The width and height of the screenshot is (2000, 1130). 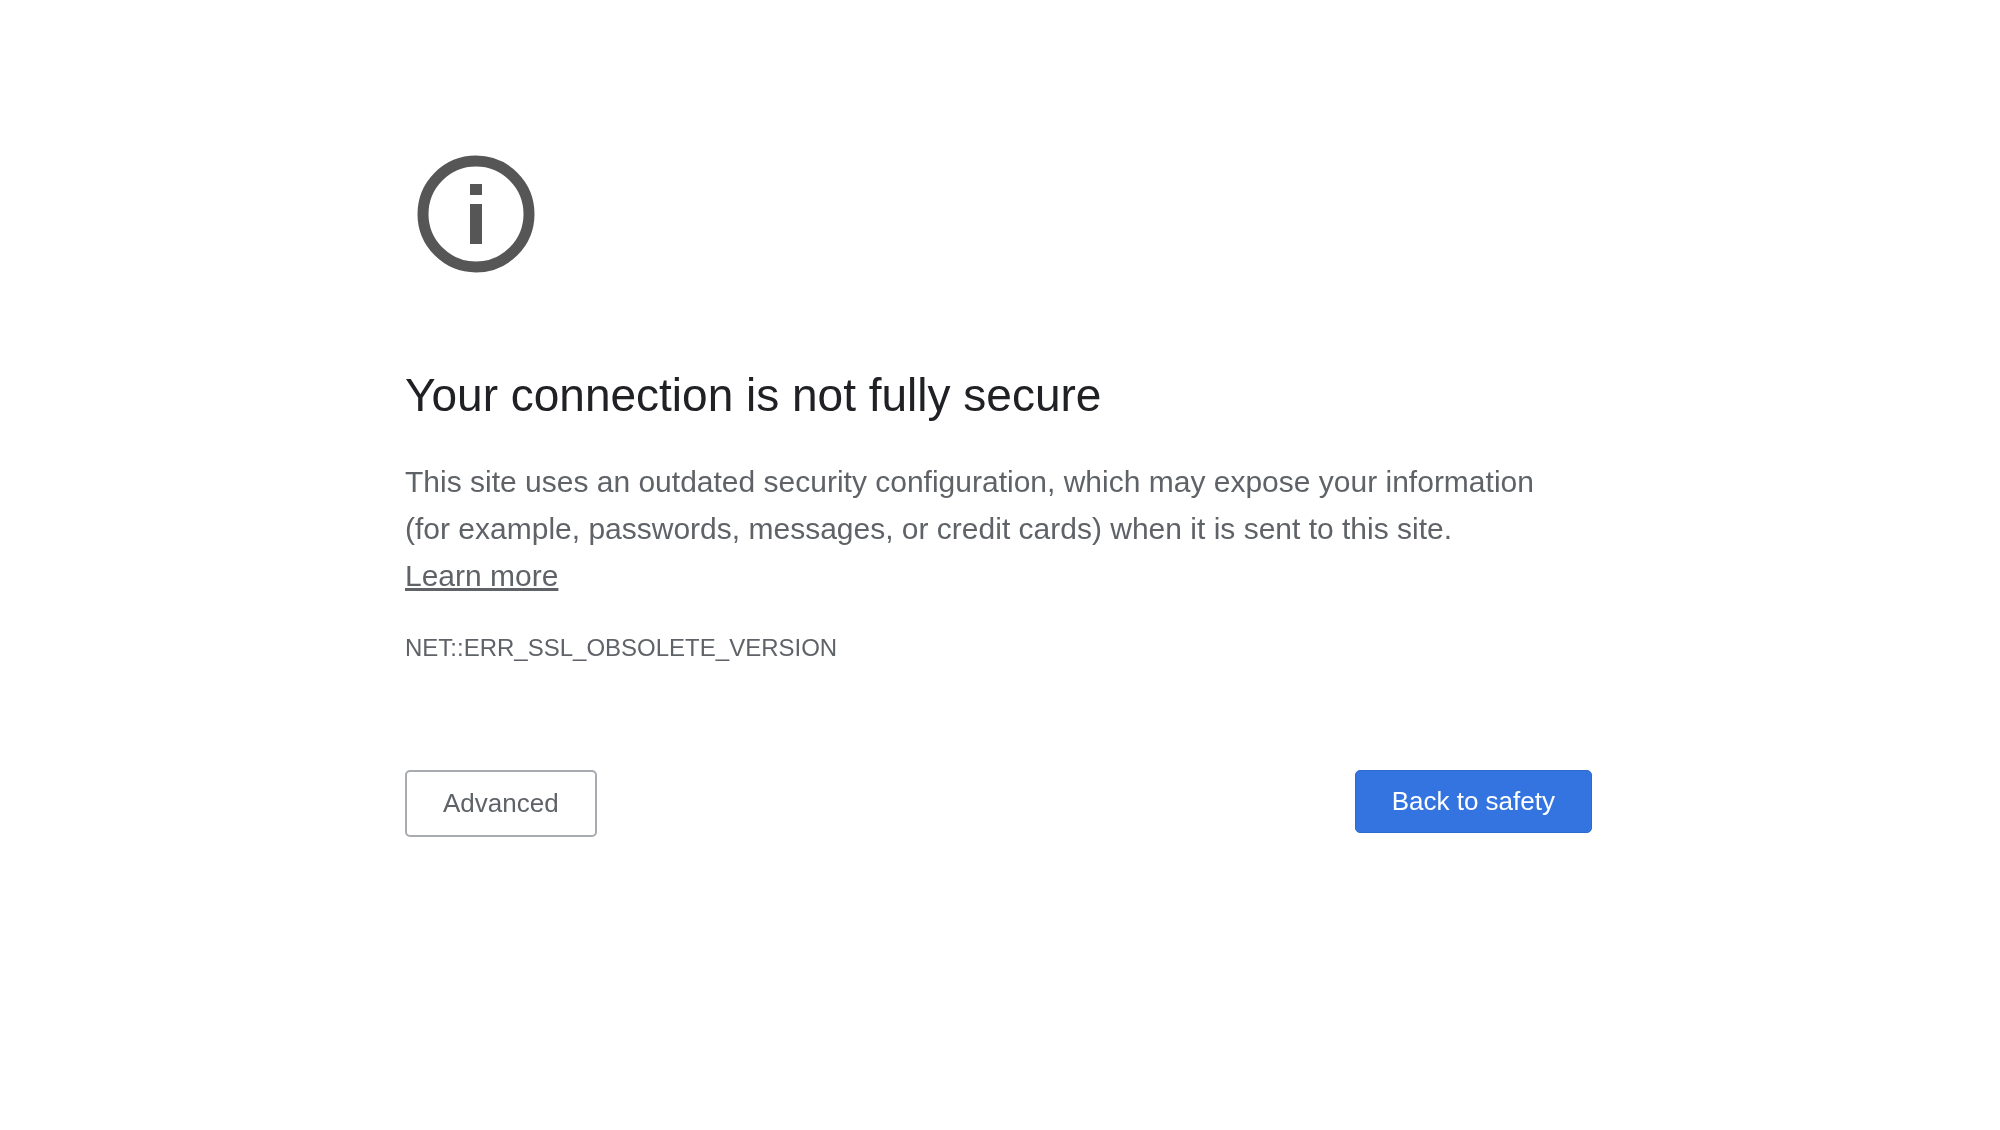 What do you see at coordinates (754, 395) in the screenshot?
I see `page-heading: Your connection is not fully secure` at bounding box center [754, 395].